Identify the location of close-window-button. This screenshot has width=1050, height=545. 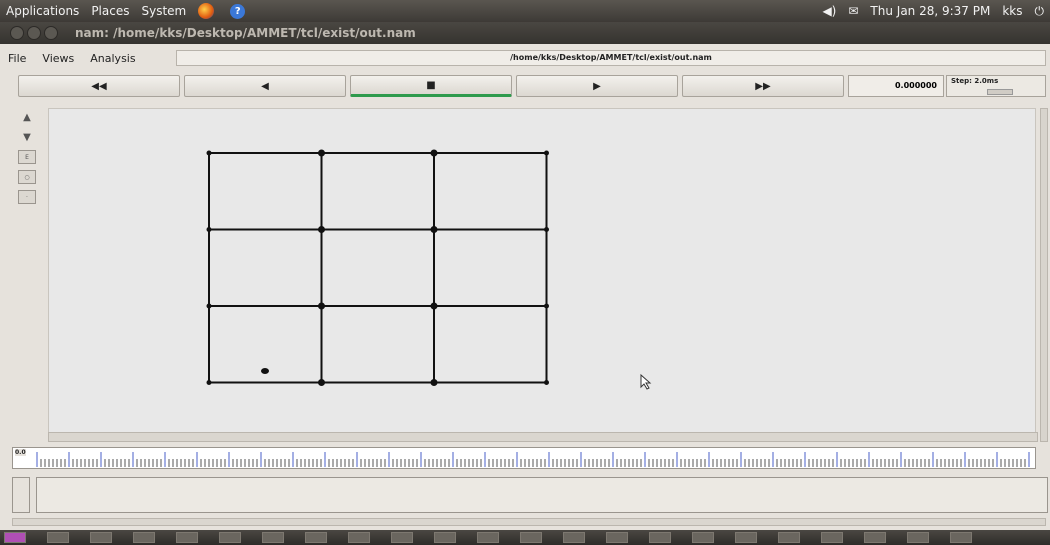
(17, 33).